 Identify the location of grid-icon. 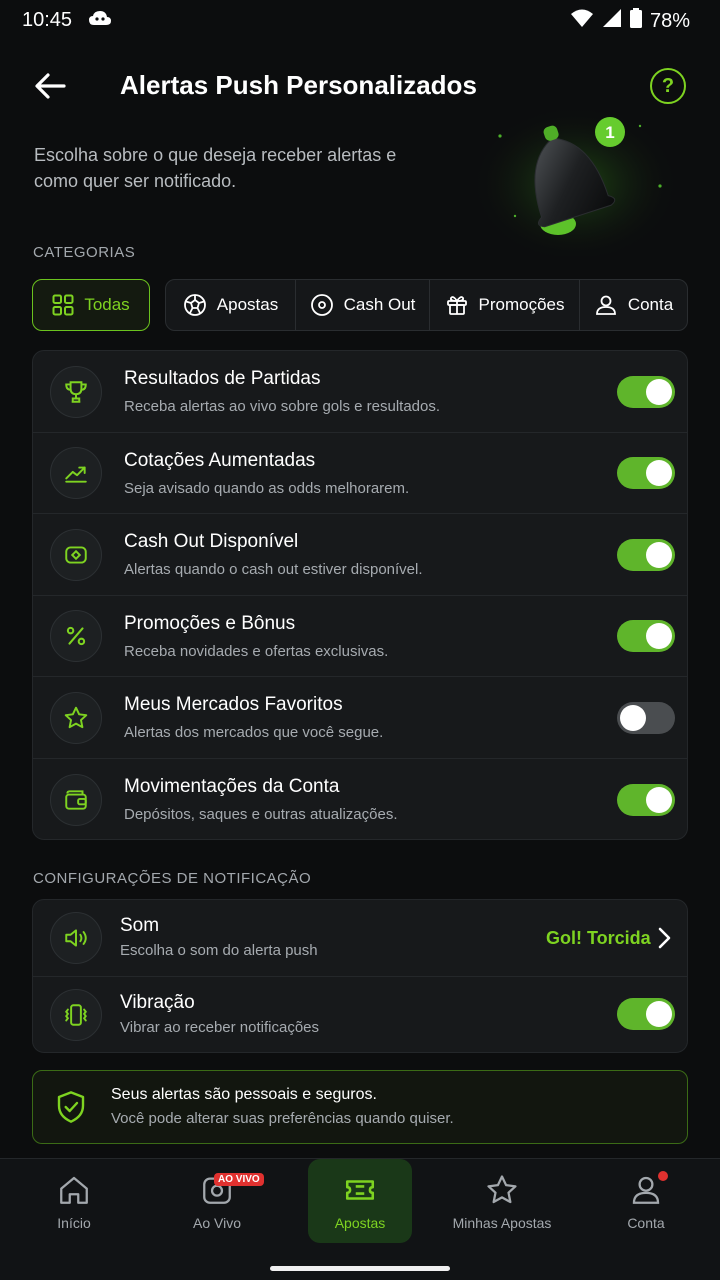
(63, 305).